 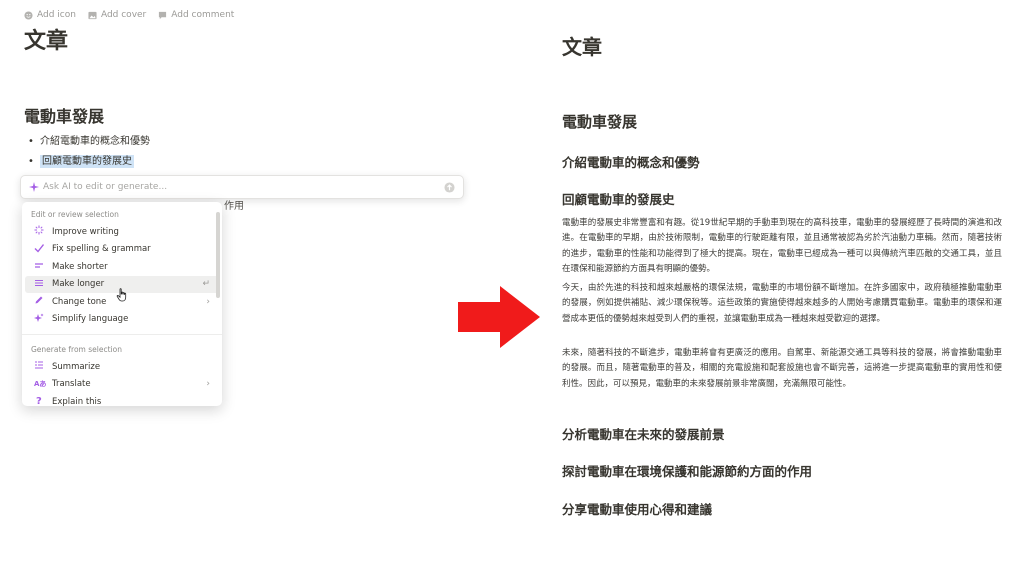 What do you see at coordinates (162, 15) in the screenshot?
I see `comment-icon` at bounding box center [162, 15].